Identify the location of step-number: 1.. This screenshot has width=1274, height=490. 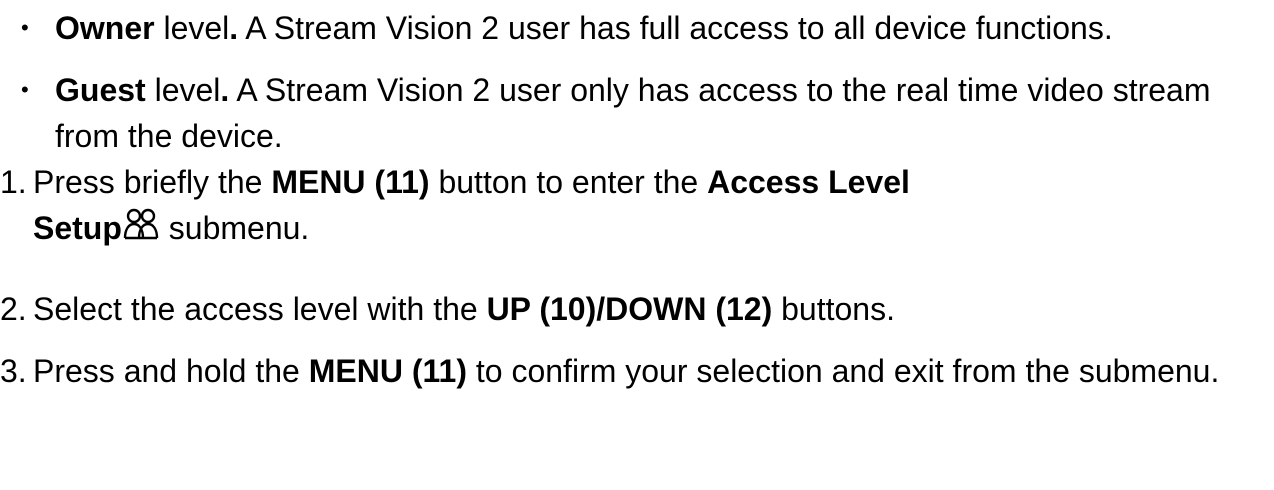
(13, 182).